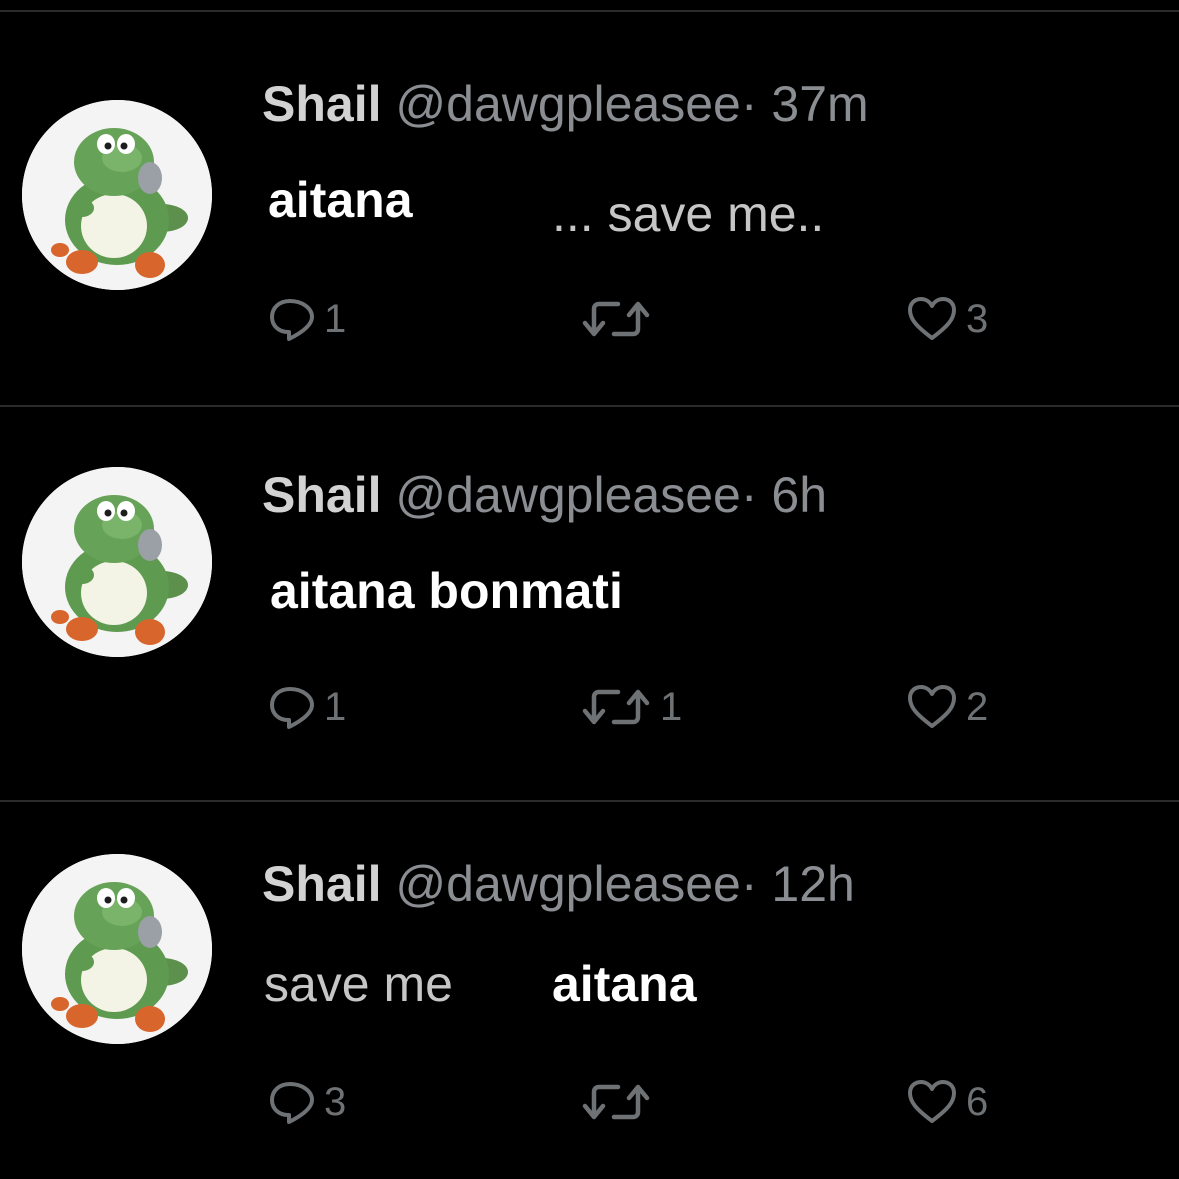 The height and width of the screenshot is (1179, 1179). Describe the element at coordinates (977, 1102) in the screenshot. I see `like-count: 6` at that location.